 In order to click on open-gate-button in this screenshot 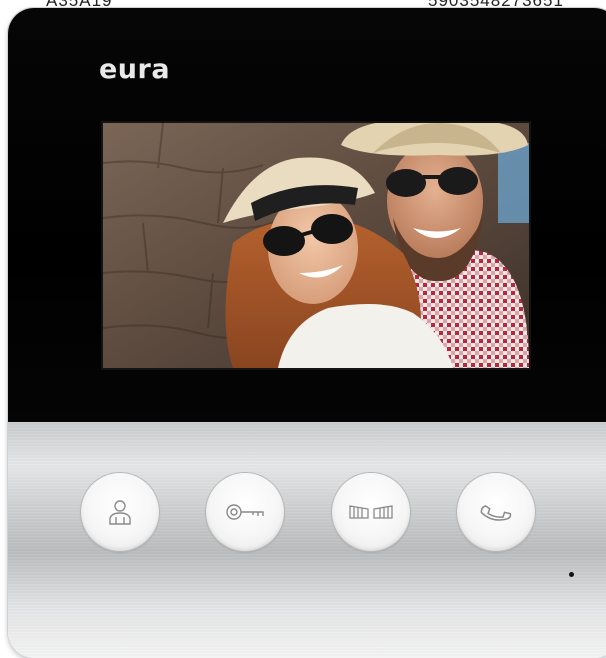, I will do `click(371, 512)`.